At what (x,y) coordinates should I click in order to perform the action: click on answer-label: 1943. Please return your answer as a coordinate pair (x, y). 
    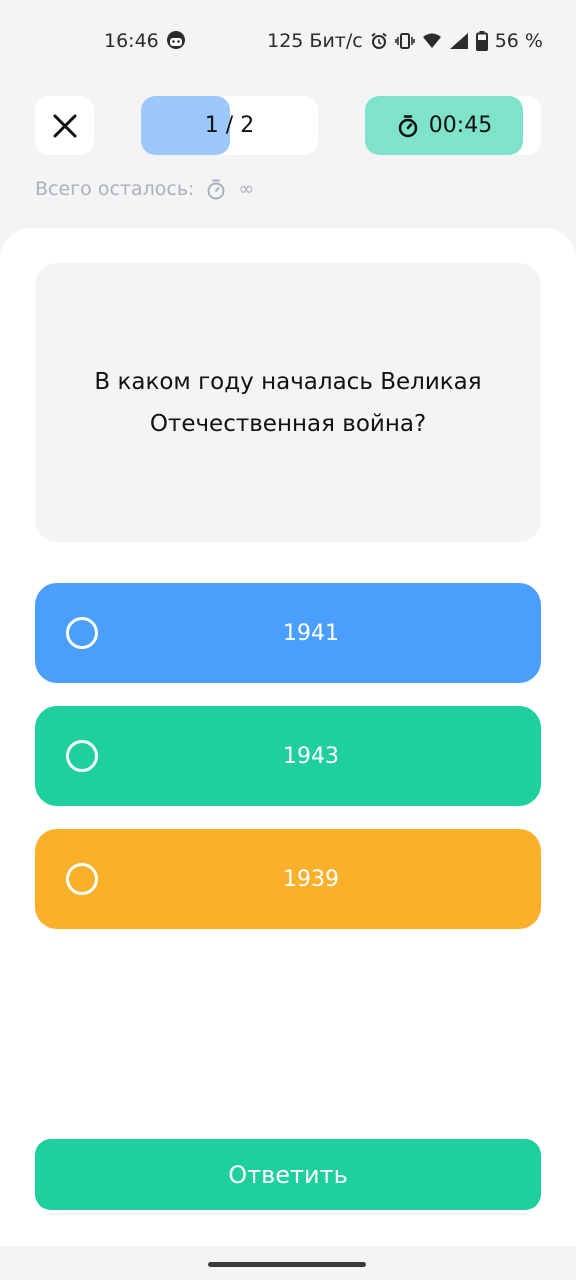
    Looking at the image, I should click on (311, 756).